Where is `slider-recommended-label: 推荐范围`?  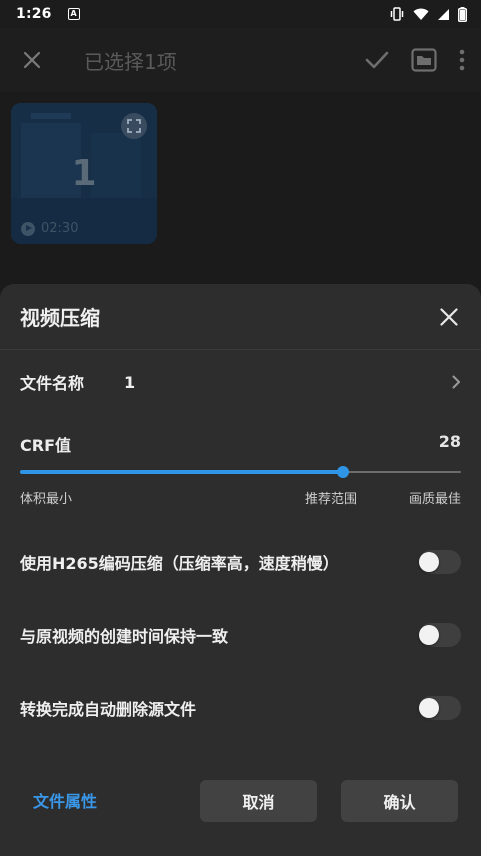 slider-recommended-label: 推荐范围 is located at coordinates (331, 499).